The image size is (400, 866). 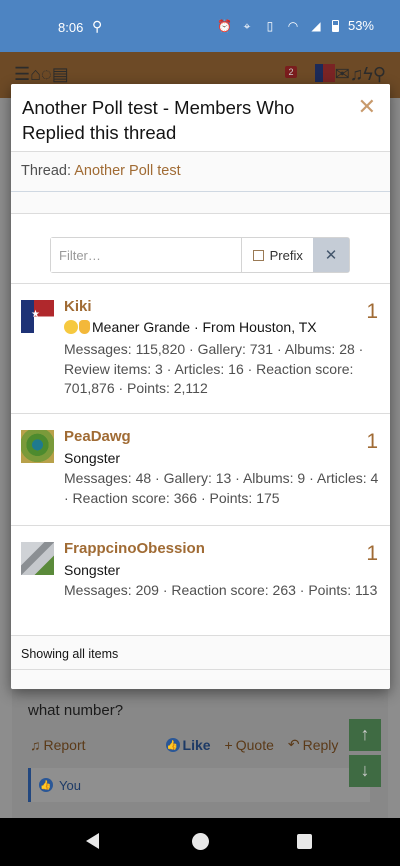 I want to click on menu-icon: ☰, so click(x=22, y=74).